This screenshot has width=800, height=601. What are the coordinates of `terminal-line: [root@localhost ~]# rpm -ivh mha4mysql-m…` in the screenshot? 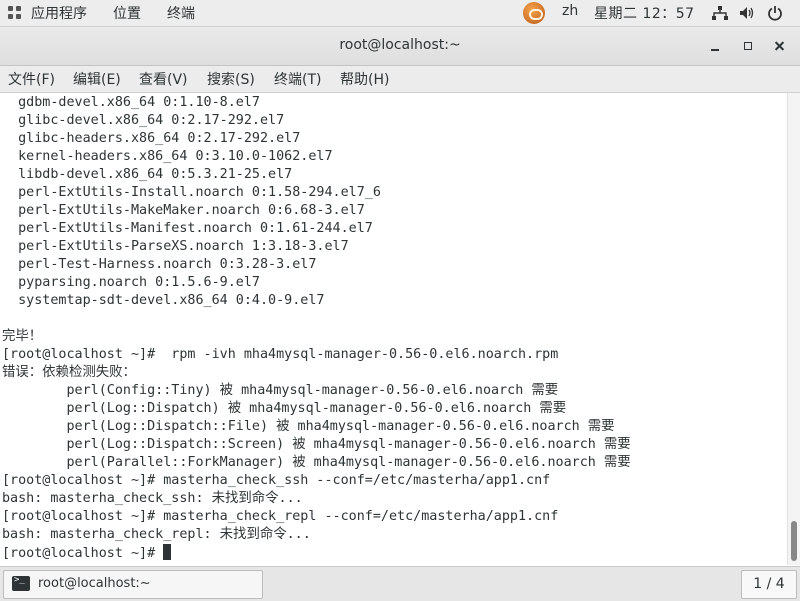 It's located at (280, 354).